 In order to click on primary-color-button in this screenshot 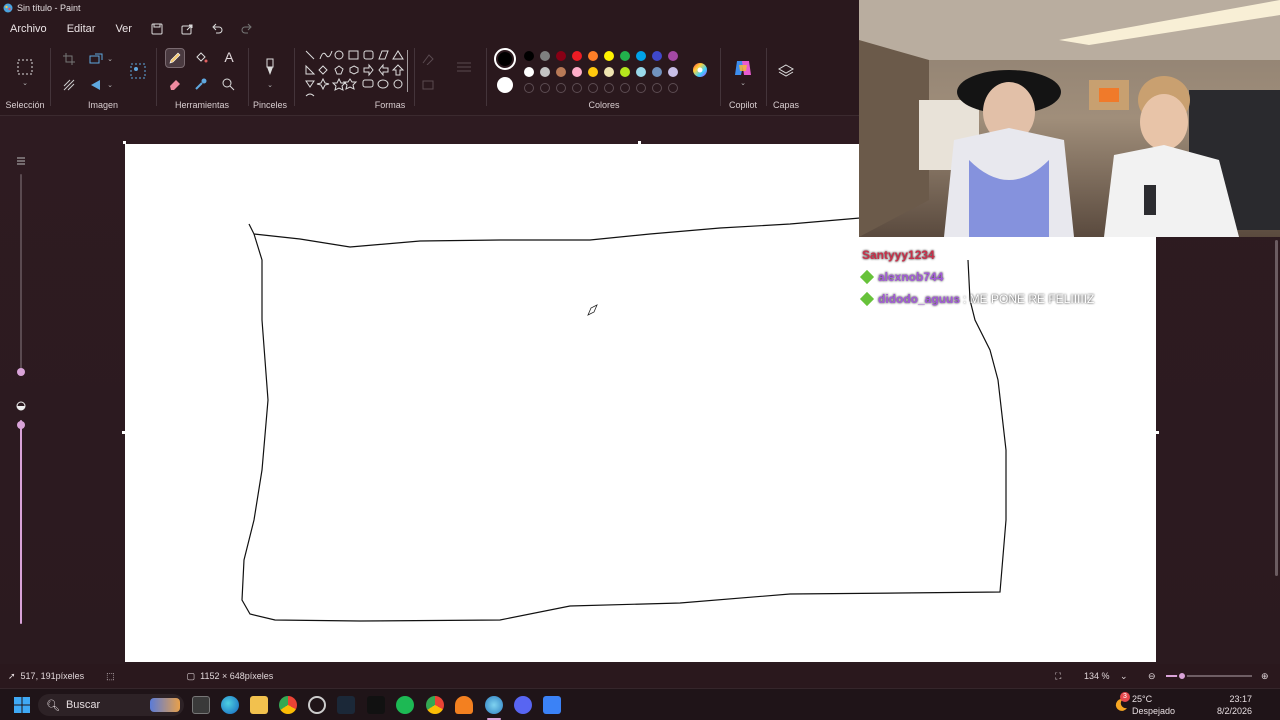, I will do `click(505, 59)`.